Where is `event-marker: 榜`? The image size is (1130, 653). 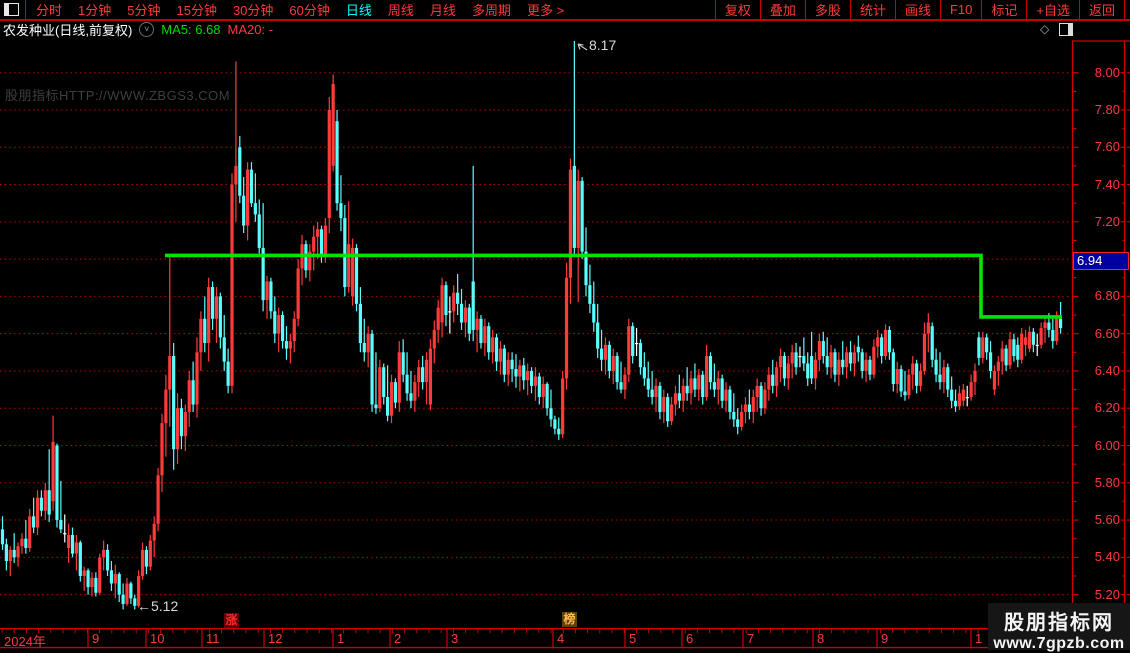
event-marker: 榜 is located at coordinates (569, 619).